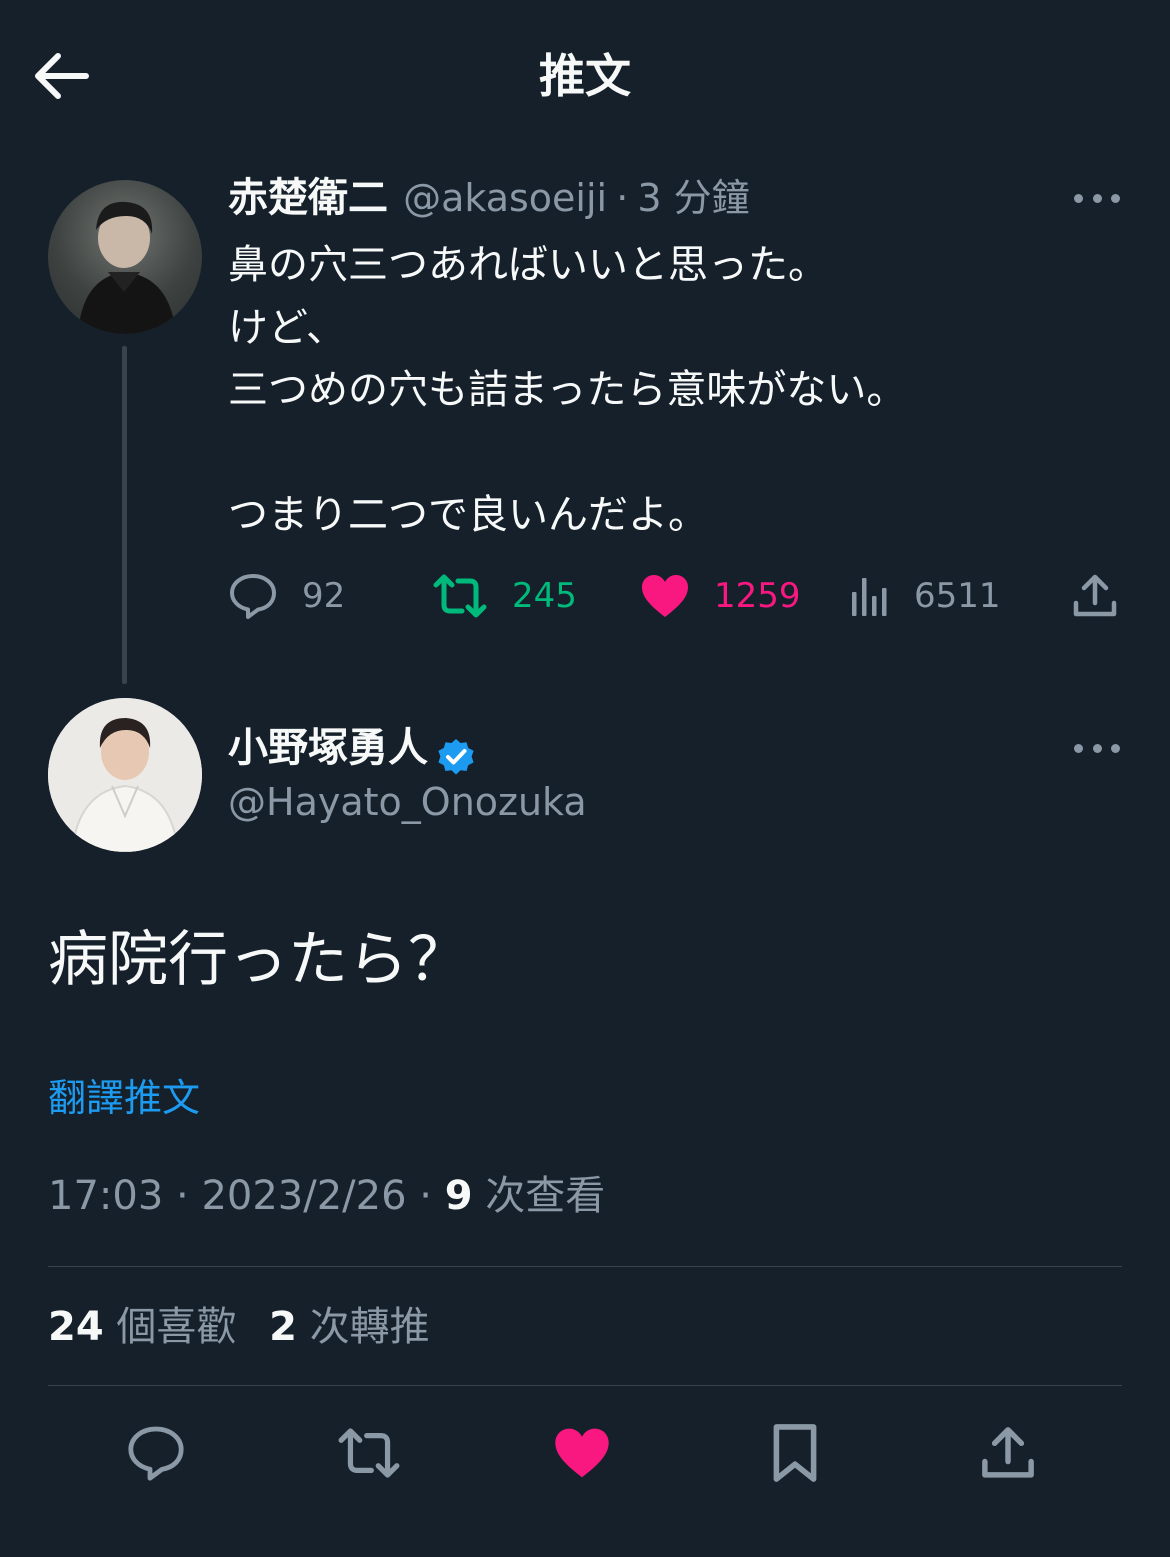 The image size is (1170, 1557). What do you see at coordinates (124, 1098) in the screenshot?
I see `translate-tweet-link: 翻譯推文` at bounding box center [124, 1098].